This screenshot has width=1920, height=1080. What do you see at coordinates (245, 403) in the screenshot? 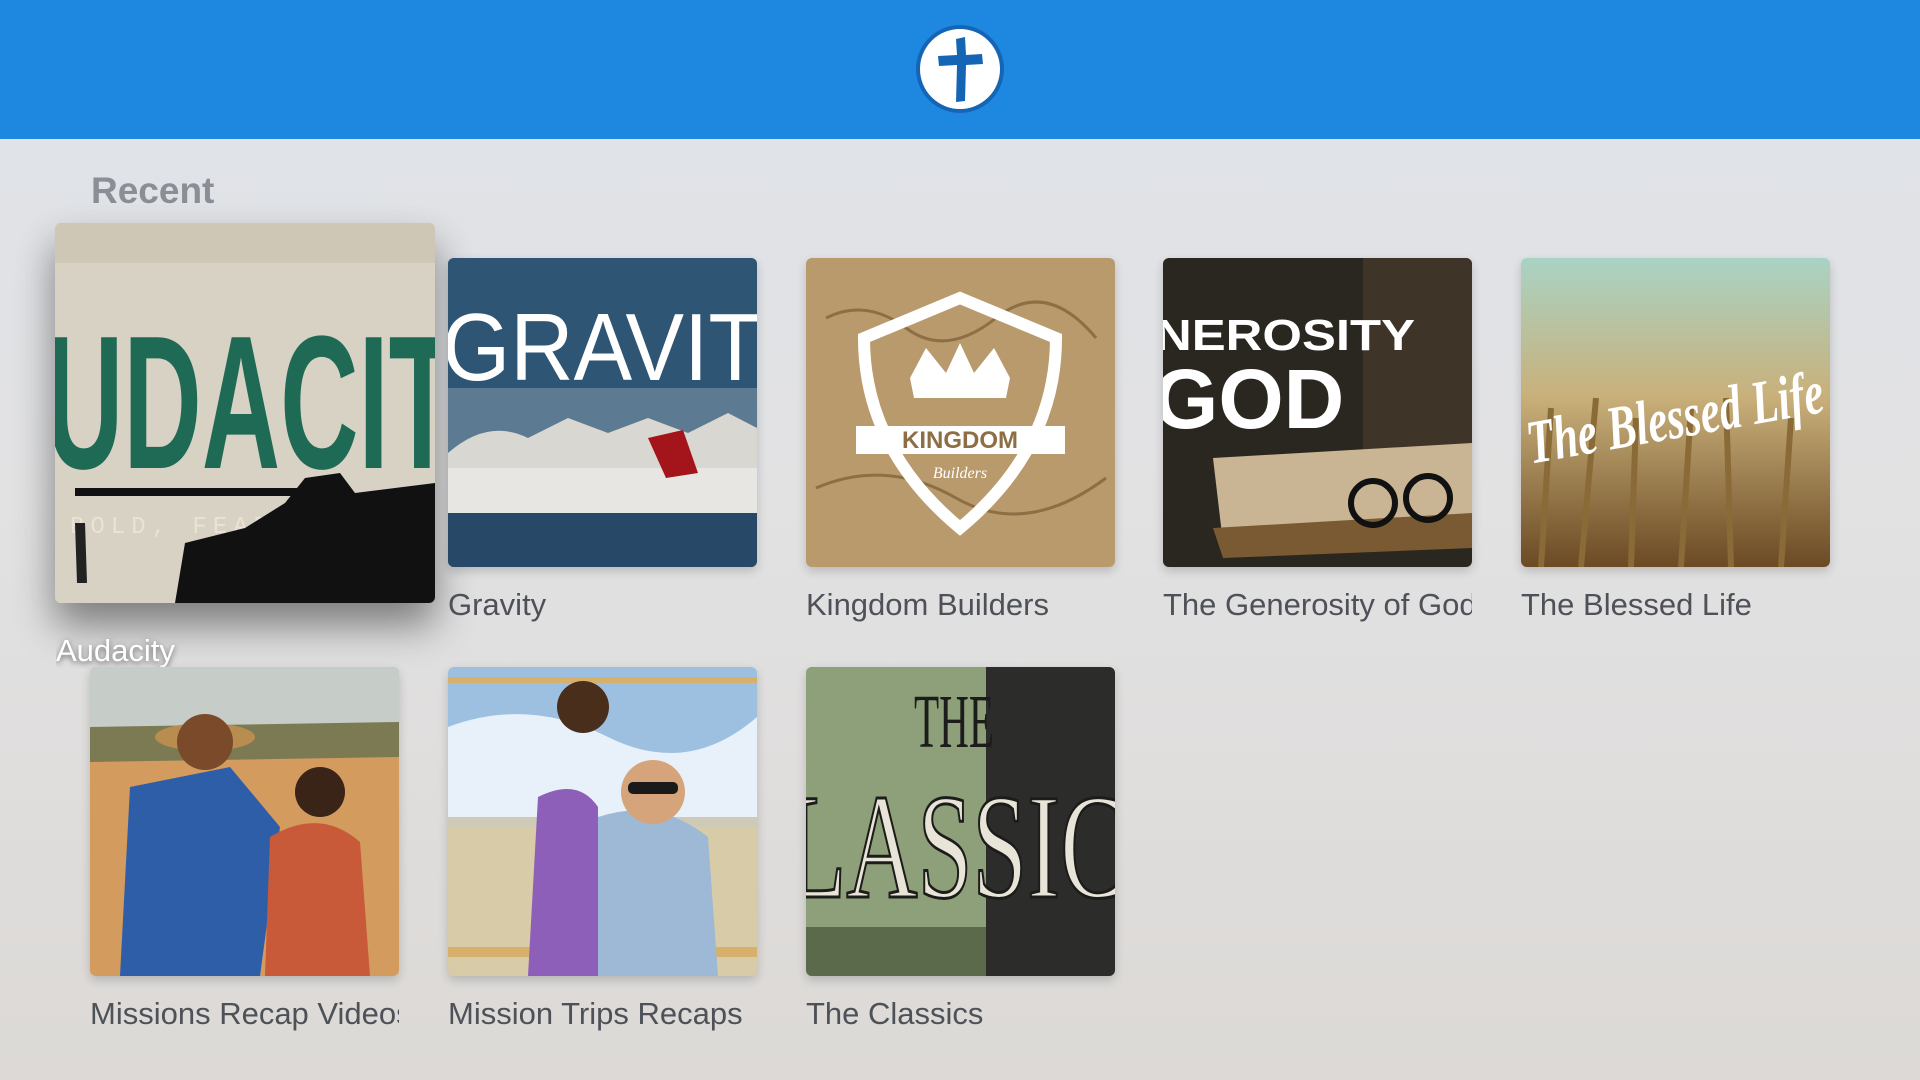
I see `art-title-text: UDACIT` at bounding box center [245, 403].